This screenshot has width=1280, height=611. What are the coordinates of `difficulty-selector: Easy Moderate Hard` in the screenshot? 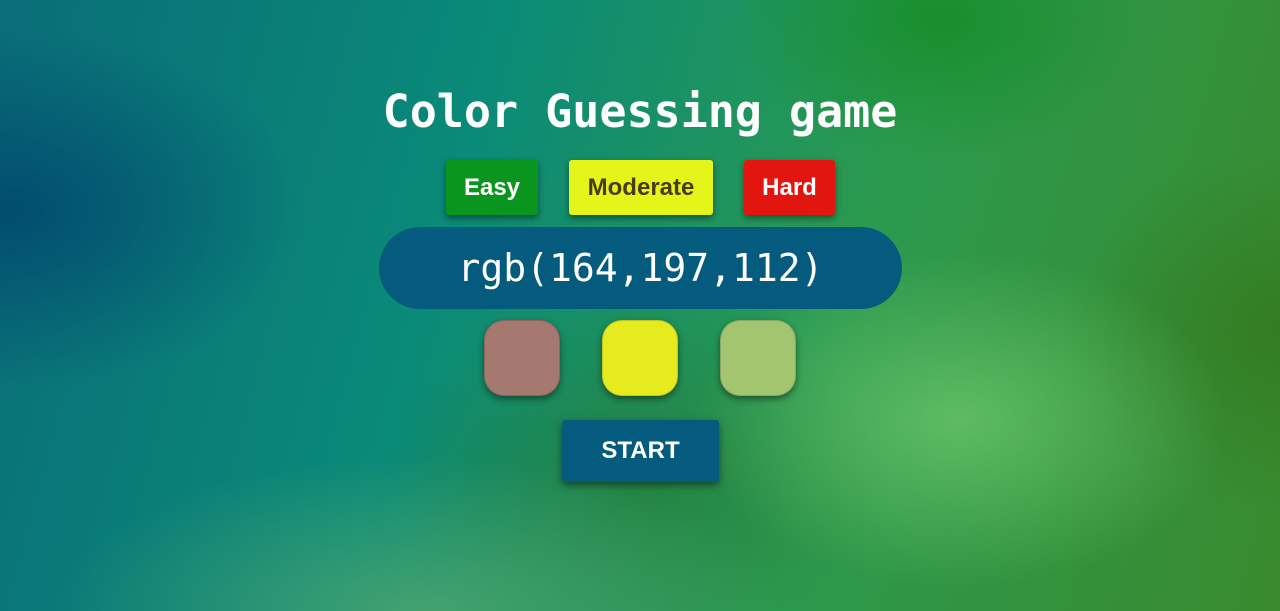 It's located at (640, 187).